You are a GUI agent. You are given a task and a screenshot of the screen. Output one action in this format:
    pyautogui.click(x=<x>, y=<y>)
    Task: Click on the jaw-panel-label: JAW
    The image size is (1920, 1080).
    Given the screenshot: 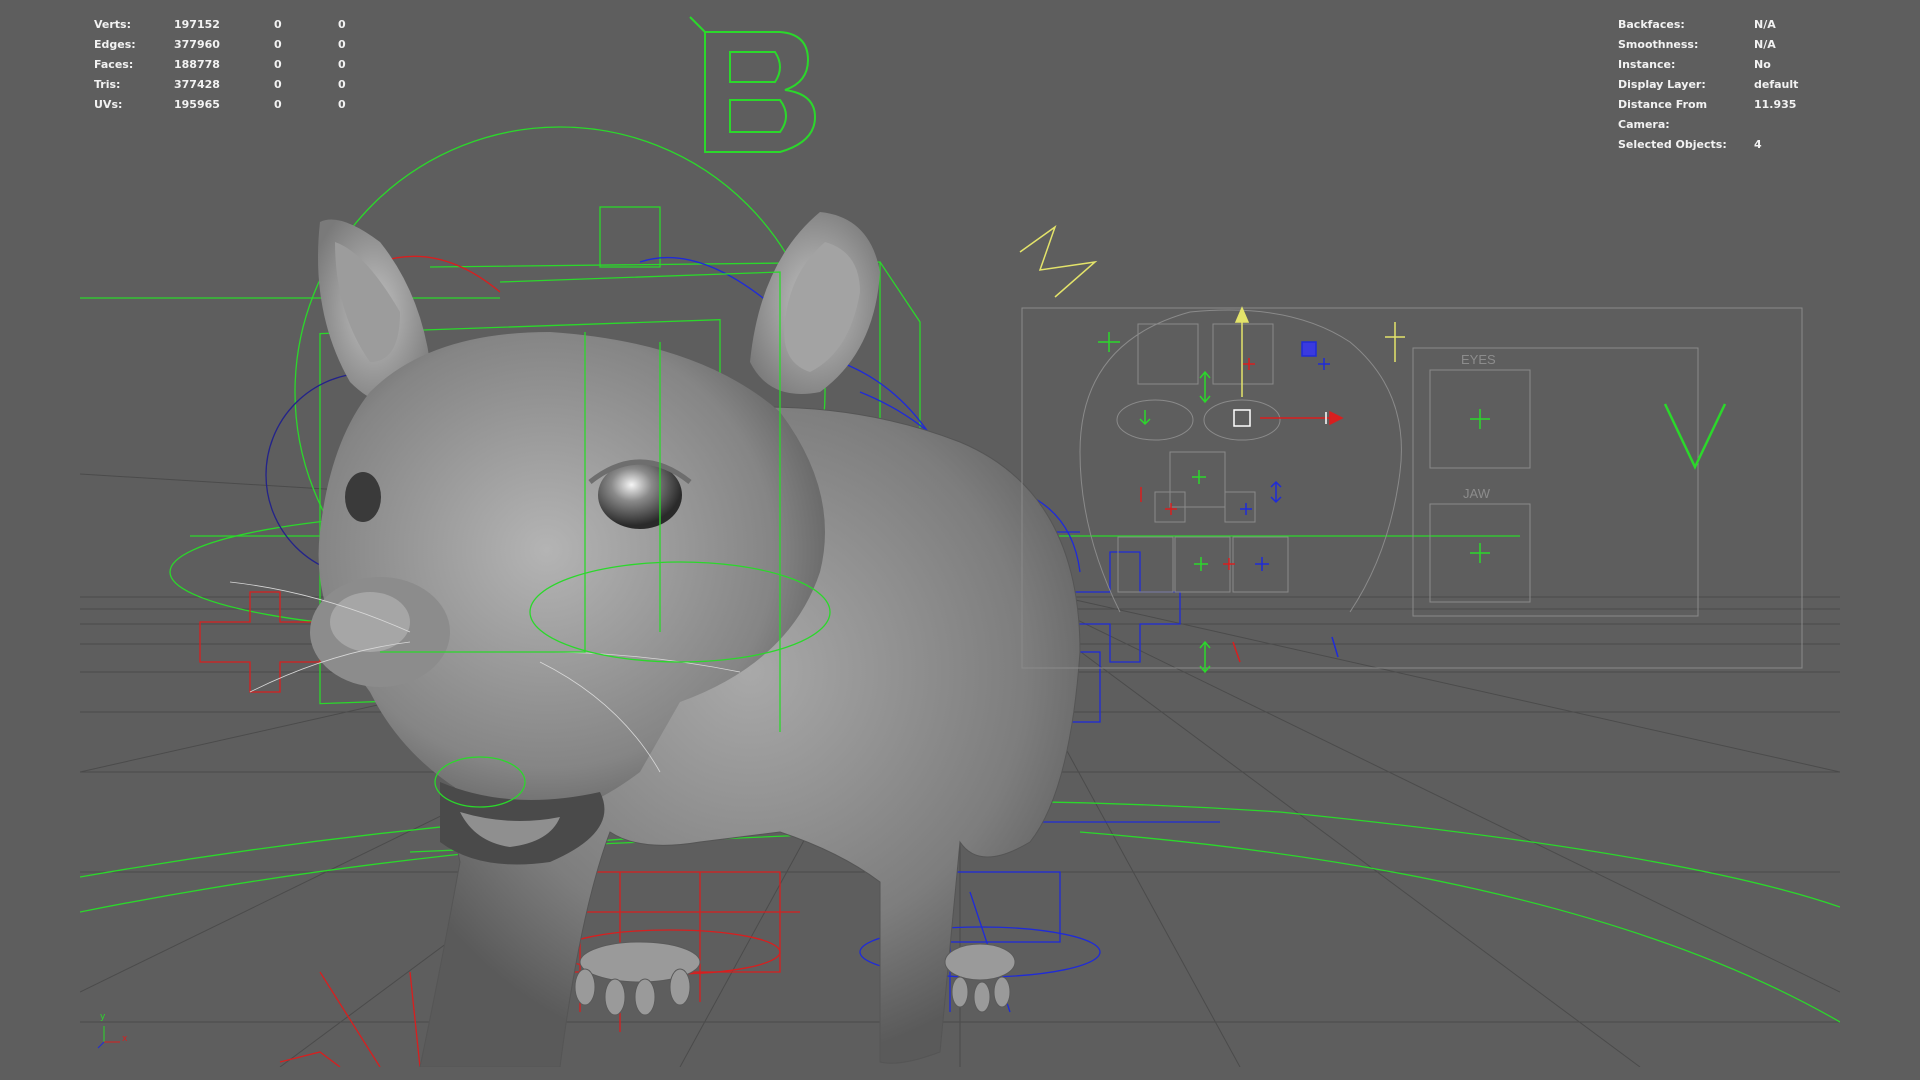 What is the action you would take?
    pyautogui.click(x=1476, y=493)
    